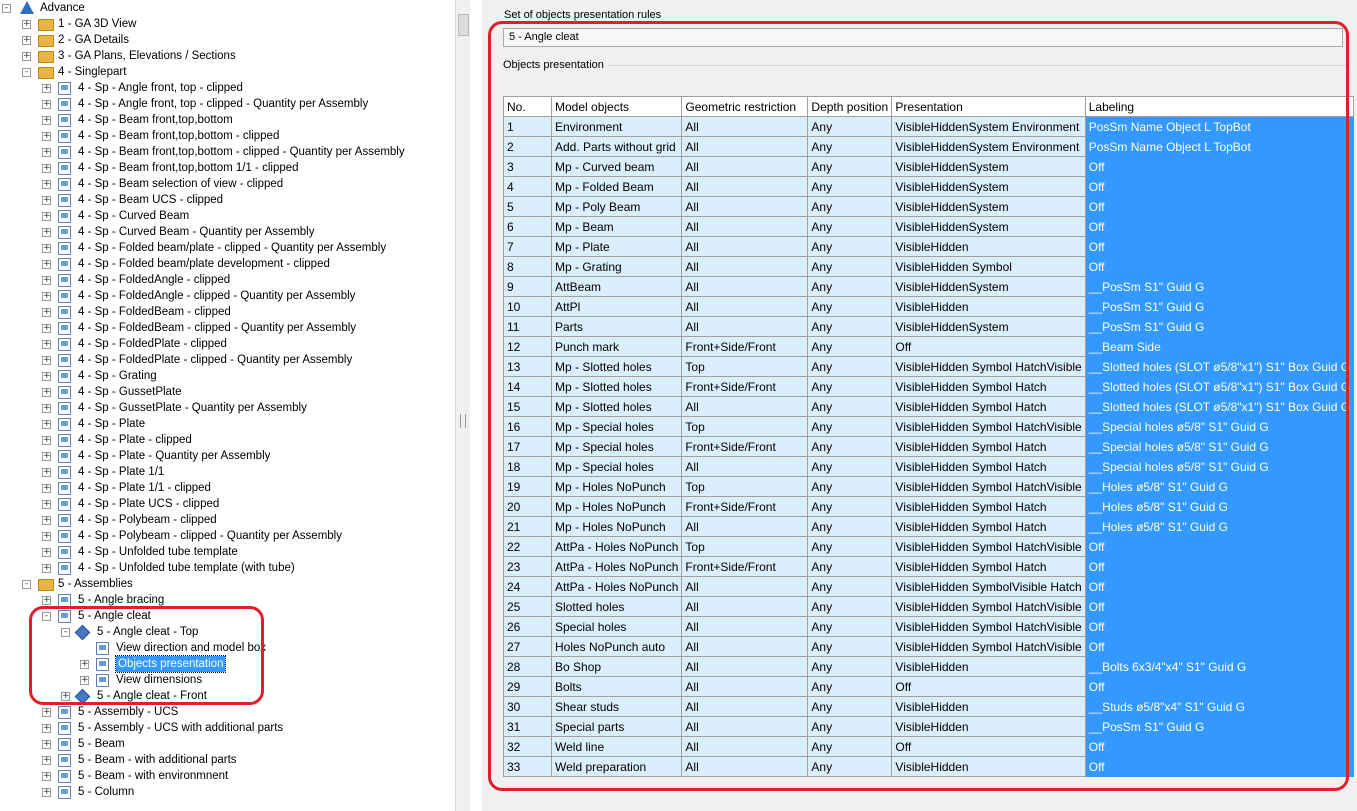 The width and height of the screenshot is (1357, 811). I want to click on cell-no: 14, so click(527, 386).